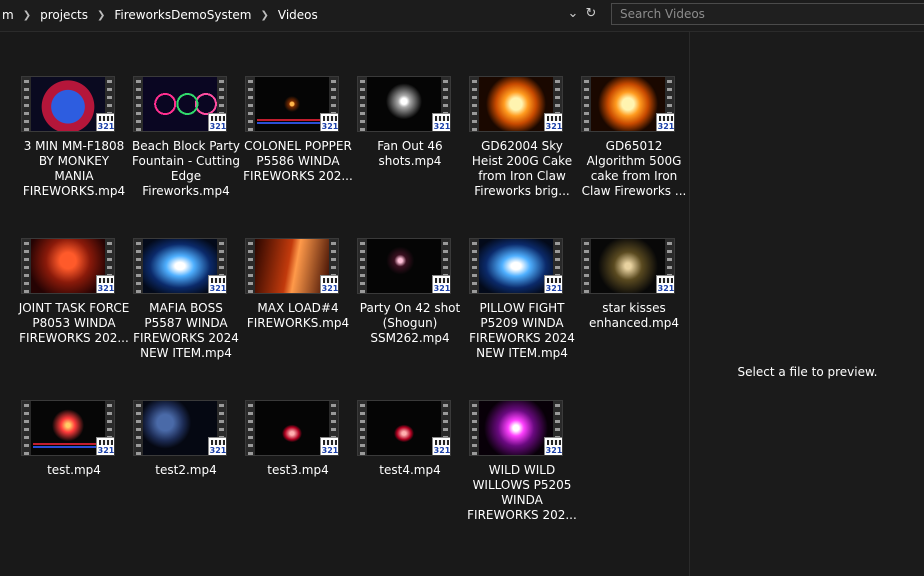 The width and height of the screenshot is (924, 576). I want to click on file-item: 321 test4.mp4, so click(410, 481).